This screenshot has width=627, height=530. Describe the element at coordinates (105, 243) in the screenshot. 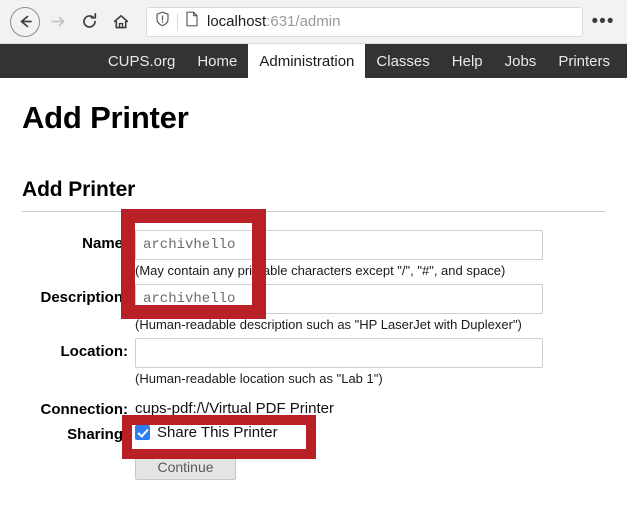

I see `name-label: Name:` at that location.